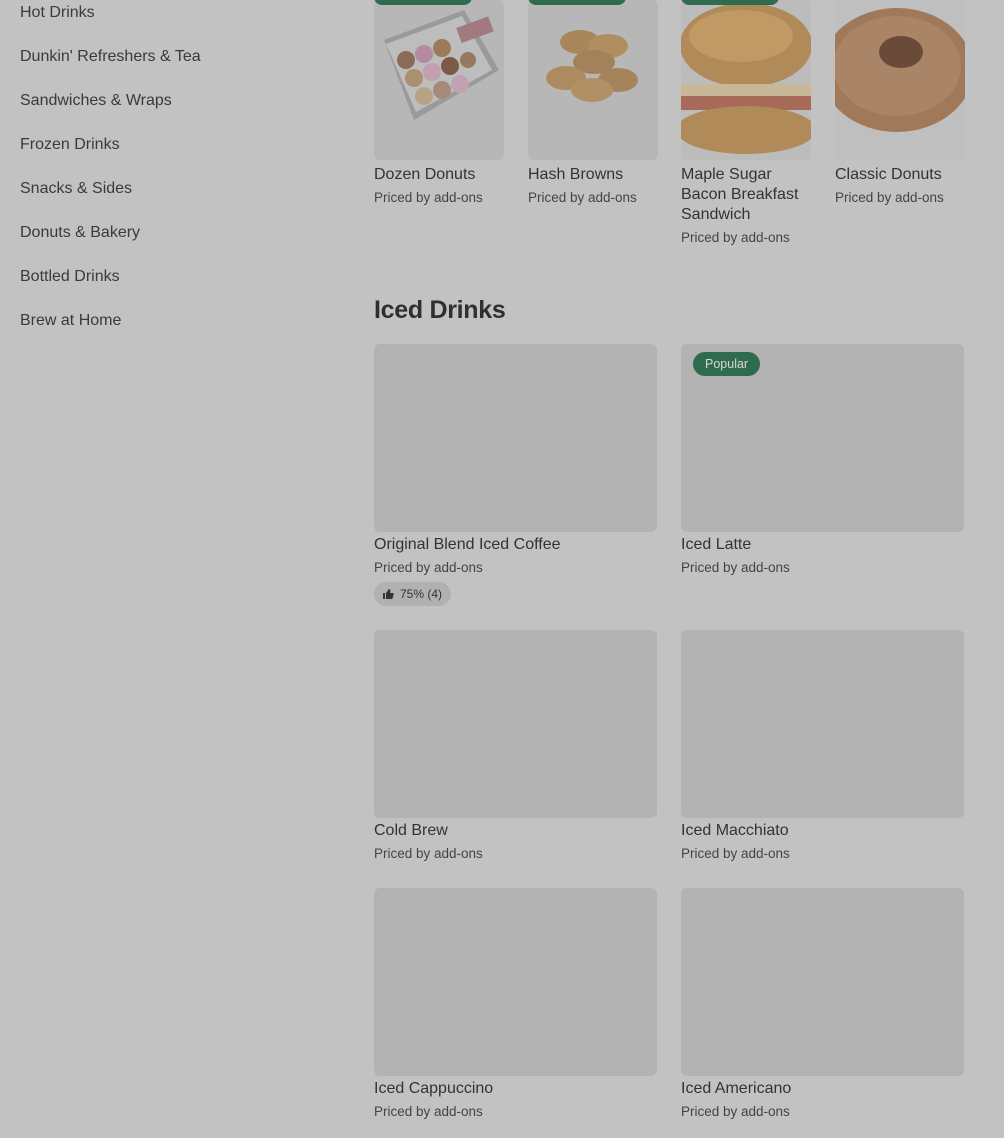 The width and height of the screenshot is (1004, 1138). What do you see at coordinates (388, 594) in the screenshot?
I see `thumbs-up-icon` at bounding box center [388, 594].